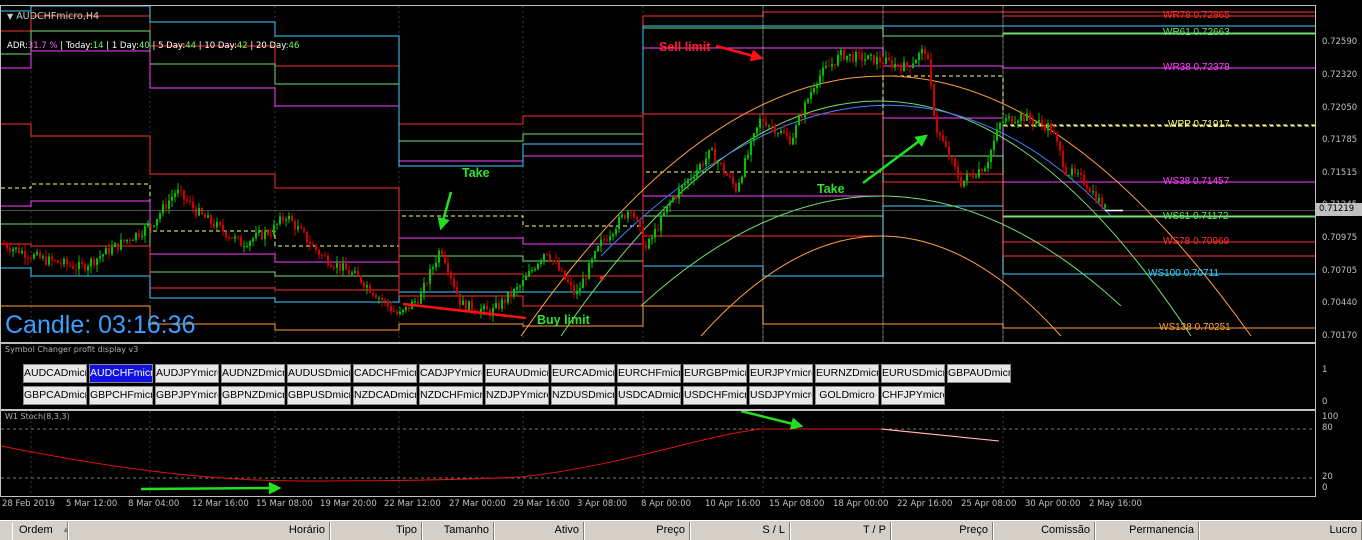  Describe the element at coordinates (376, 531) in the screenshot. I see `column-header-2: Tipo` at that location.